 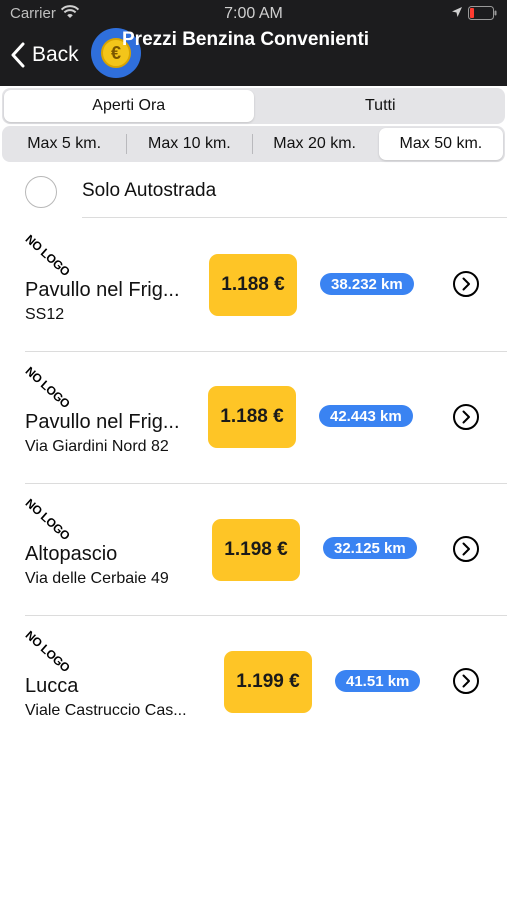 I want to click on battery-icon, so click(x=482, y=13).